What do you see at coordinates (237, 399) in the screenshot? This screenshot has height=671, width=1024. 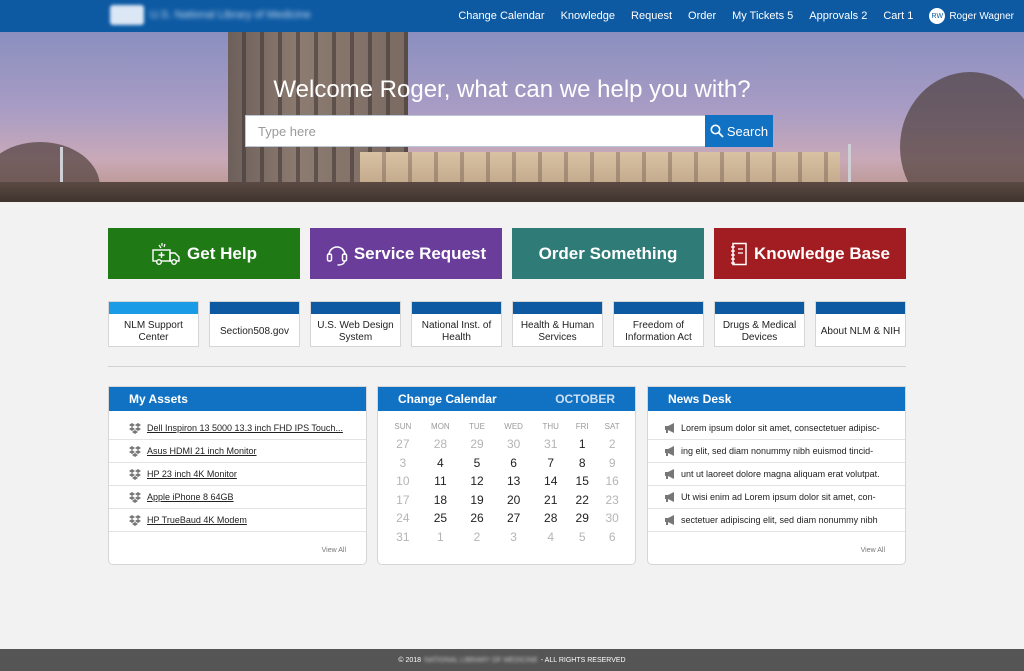 I see `panel-title: My Assets` at bounding box center [237, 399].